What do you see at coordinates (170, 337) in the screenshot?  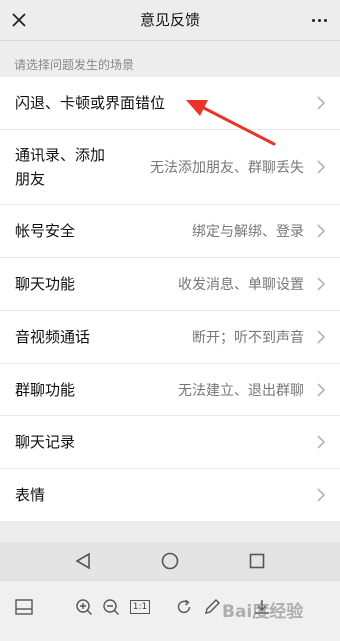 I see `list-item-av-call: 音视频通话 断开；听不到声音` at bounding box center [170, 337].